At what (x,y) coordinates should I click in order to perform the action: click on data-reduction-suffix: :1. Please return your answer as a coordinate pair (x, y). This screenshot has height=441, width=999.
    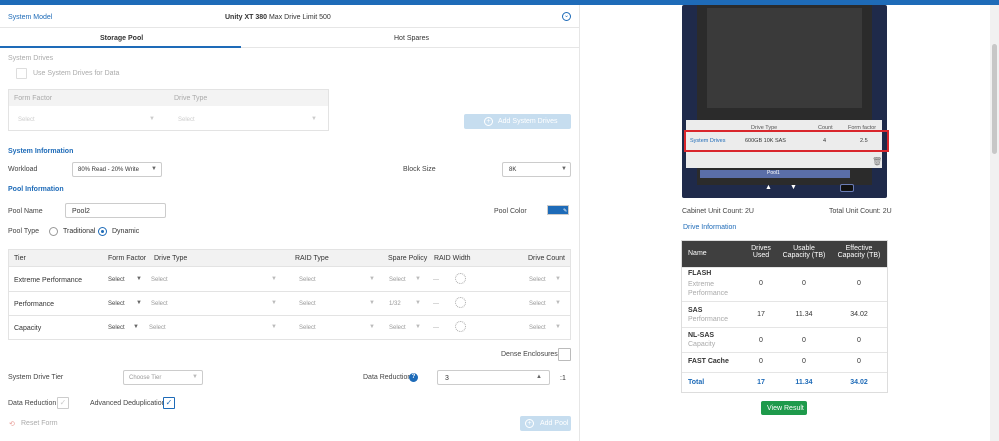
    Looking at the image, I should click on (563, 378).